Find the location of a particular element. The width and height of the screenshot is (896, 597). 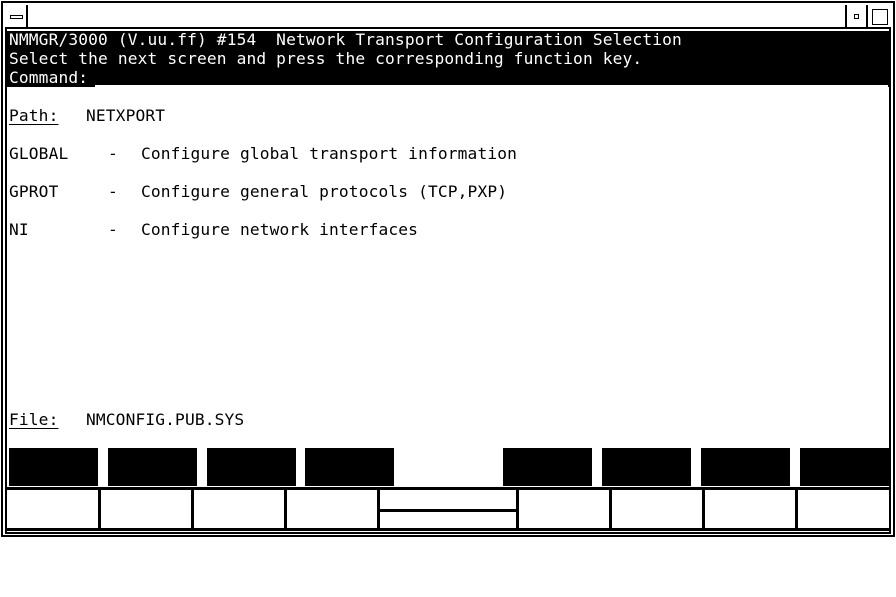

grid-divider is located at coordinates (448, 510).